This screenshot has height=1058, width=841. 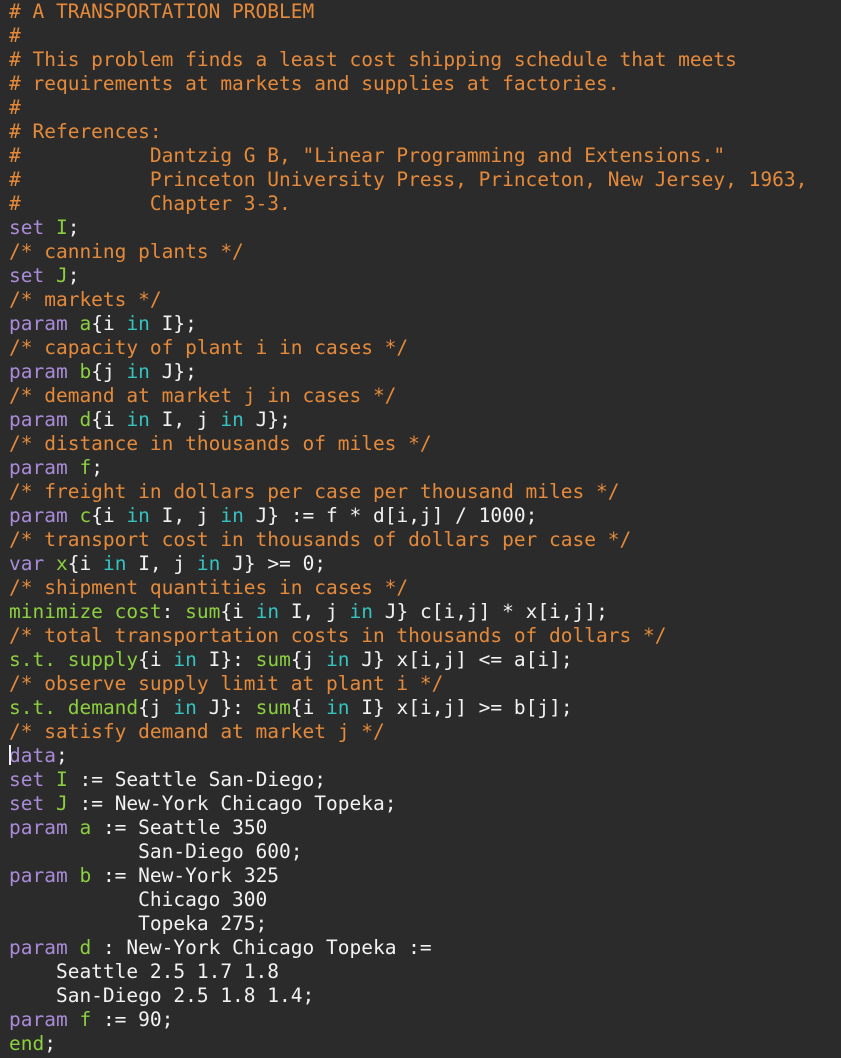 What do you see at coordinates (408, 804) in the screenshot?
I see `code-line: set J := New-York Chicago Topeka;` at bounding box center [408, 804].